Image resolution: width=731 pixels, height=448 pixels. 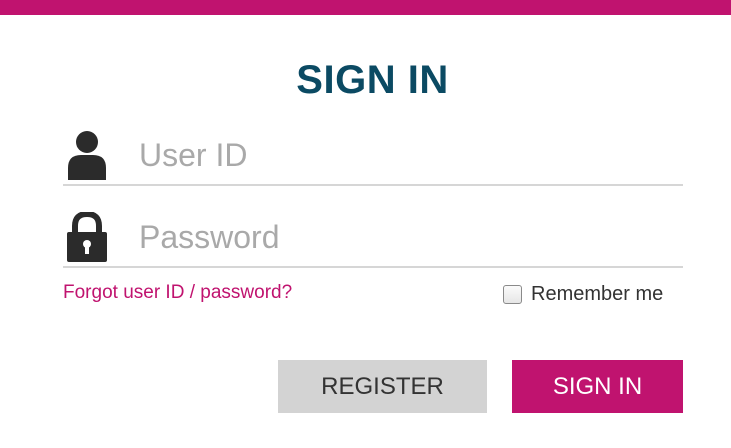 I want to click on password-field, so click(x=373, y=239).